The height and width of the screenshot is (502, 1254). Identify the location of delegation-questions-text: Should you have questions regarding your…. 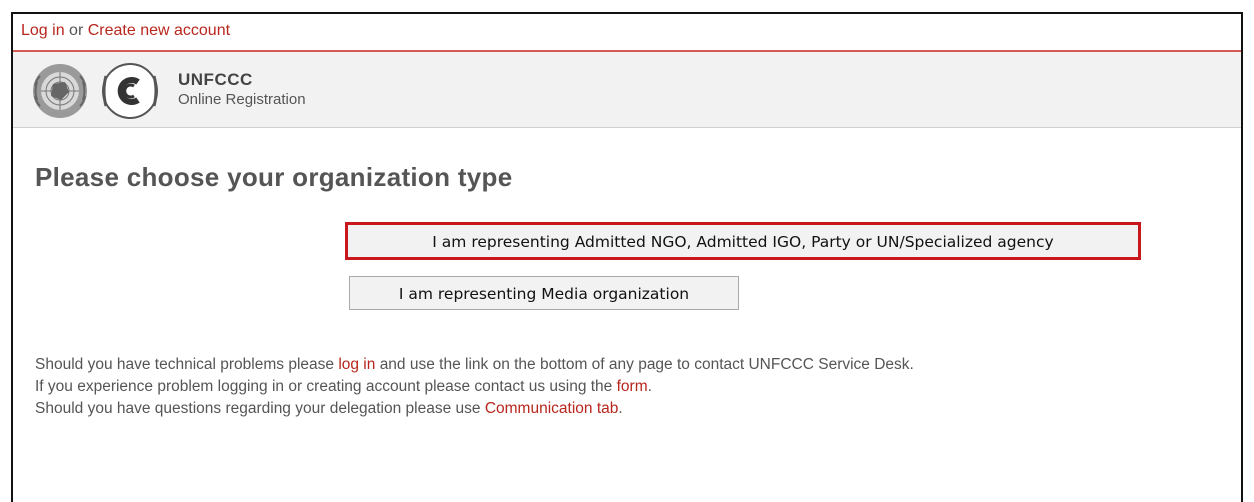
(329, 409).